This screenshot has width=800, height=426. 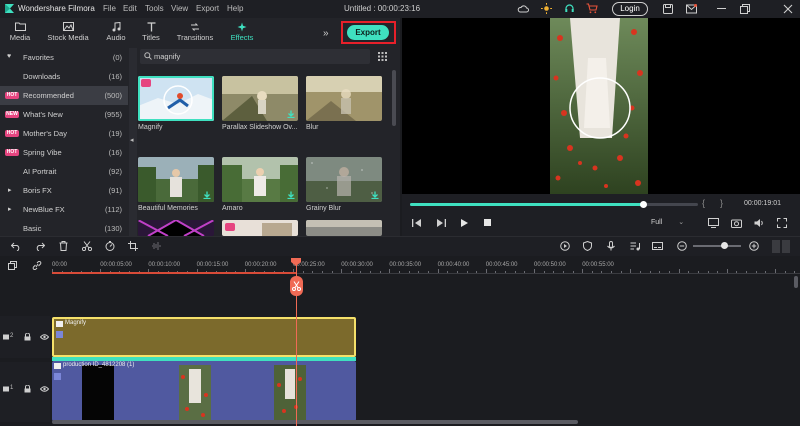 What do you see at coordinates (713, 223) in the screenshot?
I see `monitor-icon` at bounding box center [713, 223].